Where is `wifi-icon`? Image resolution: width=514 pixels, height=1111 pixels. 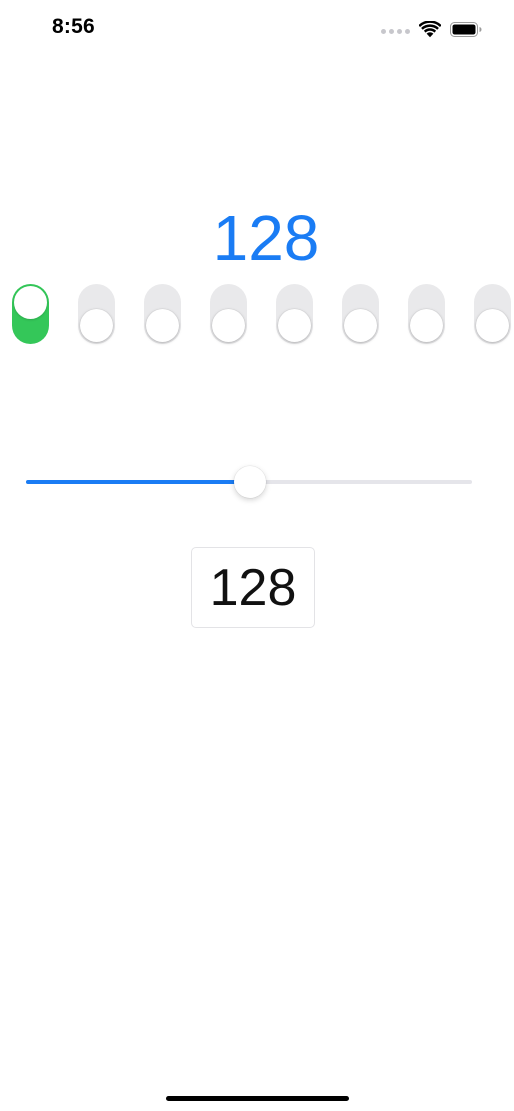
wifi-icon is located at coordinates (430, 28).